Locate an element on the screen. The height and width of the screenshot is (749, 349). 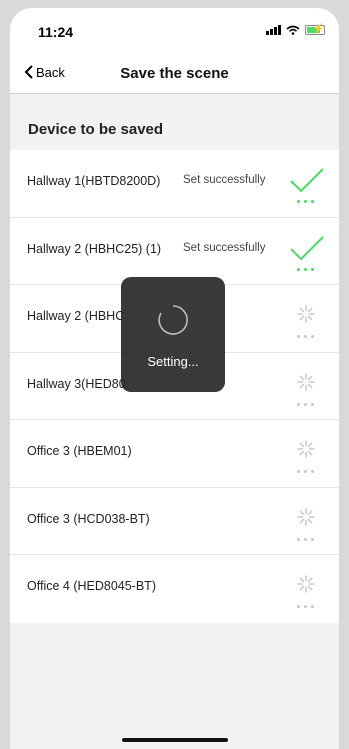
section-title: Device to be saved is located at coordinates (96, 129).